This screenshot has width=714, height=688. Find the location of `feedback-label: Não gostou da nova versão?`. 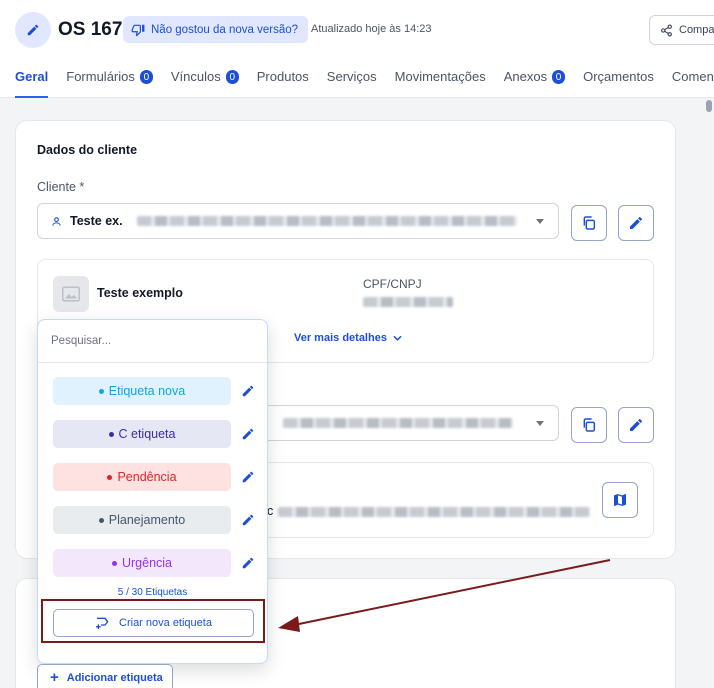

feedback-label: Não gostou da nova versão? is located at coordinates (225, 29).